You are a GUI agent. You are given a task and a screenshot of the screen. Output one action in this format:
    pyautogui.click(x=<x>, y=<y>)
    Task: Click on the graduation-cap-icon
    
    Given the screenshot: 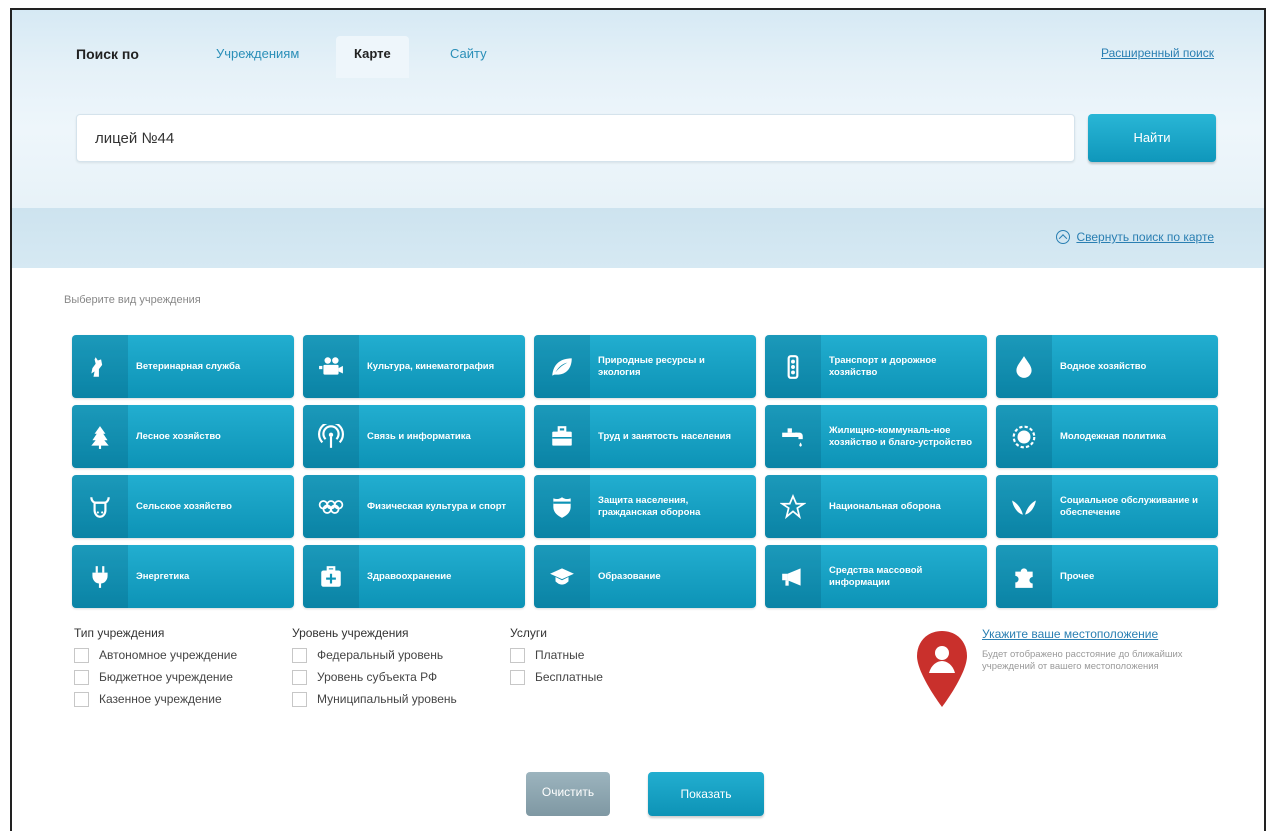 What is the action you would take?
    pyautogui.click(x=562, y=576)
    